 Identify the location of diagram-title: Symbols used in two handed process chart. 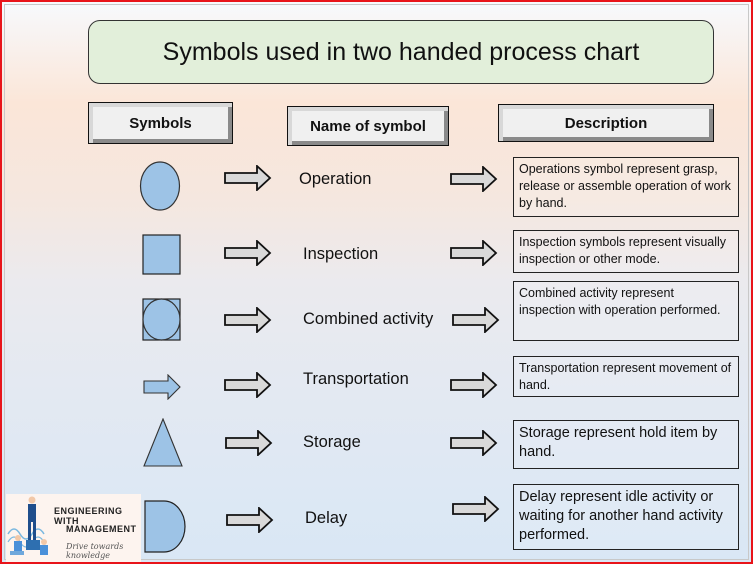
(401, 51).